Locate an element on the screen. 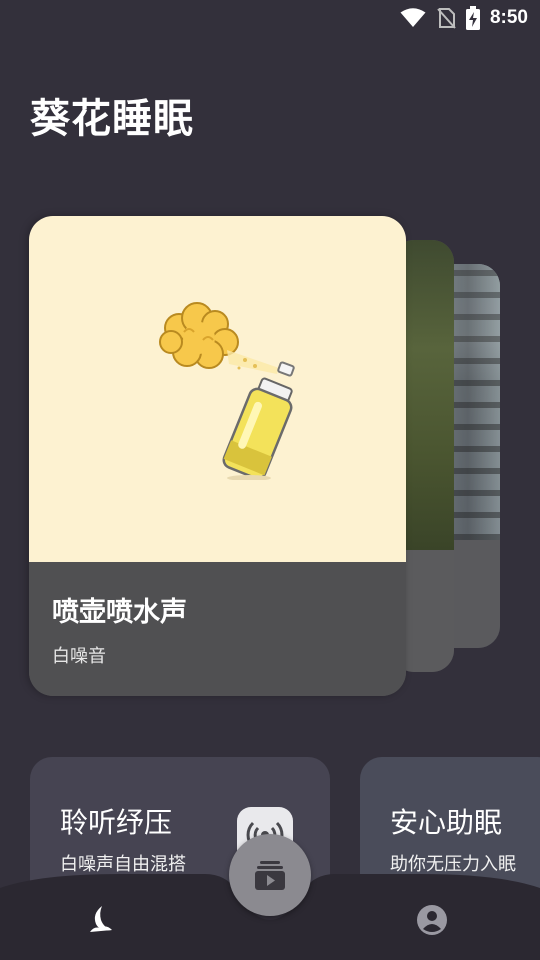 This screenshot has width=540, height=960. status-icons: 8:50 is located at coordinates (464, 18).